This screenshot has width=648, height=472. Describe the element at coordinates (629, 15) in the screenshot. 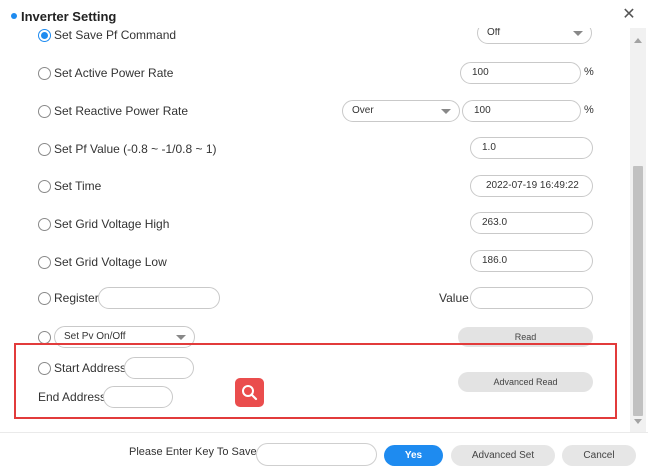

I see `close-icon: ✕` at that location.